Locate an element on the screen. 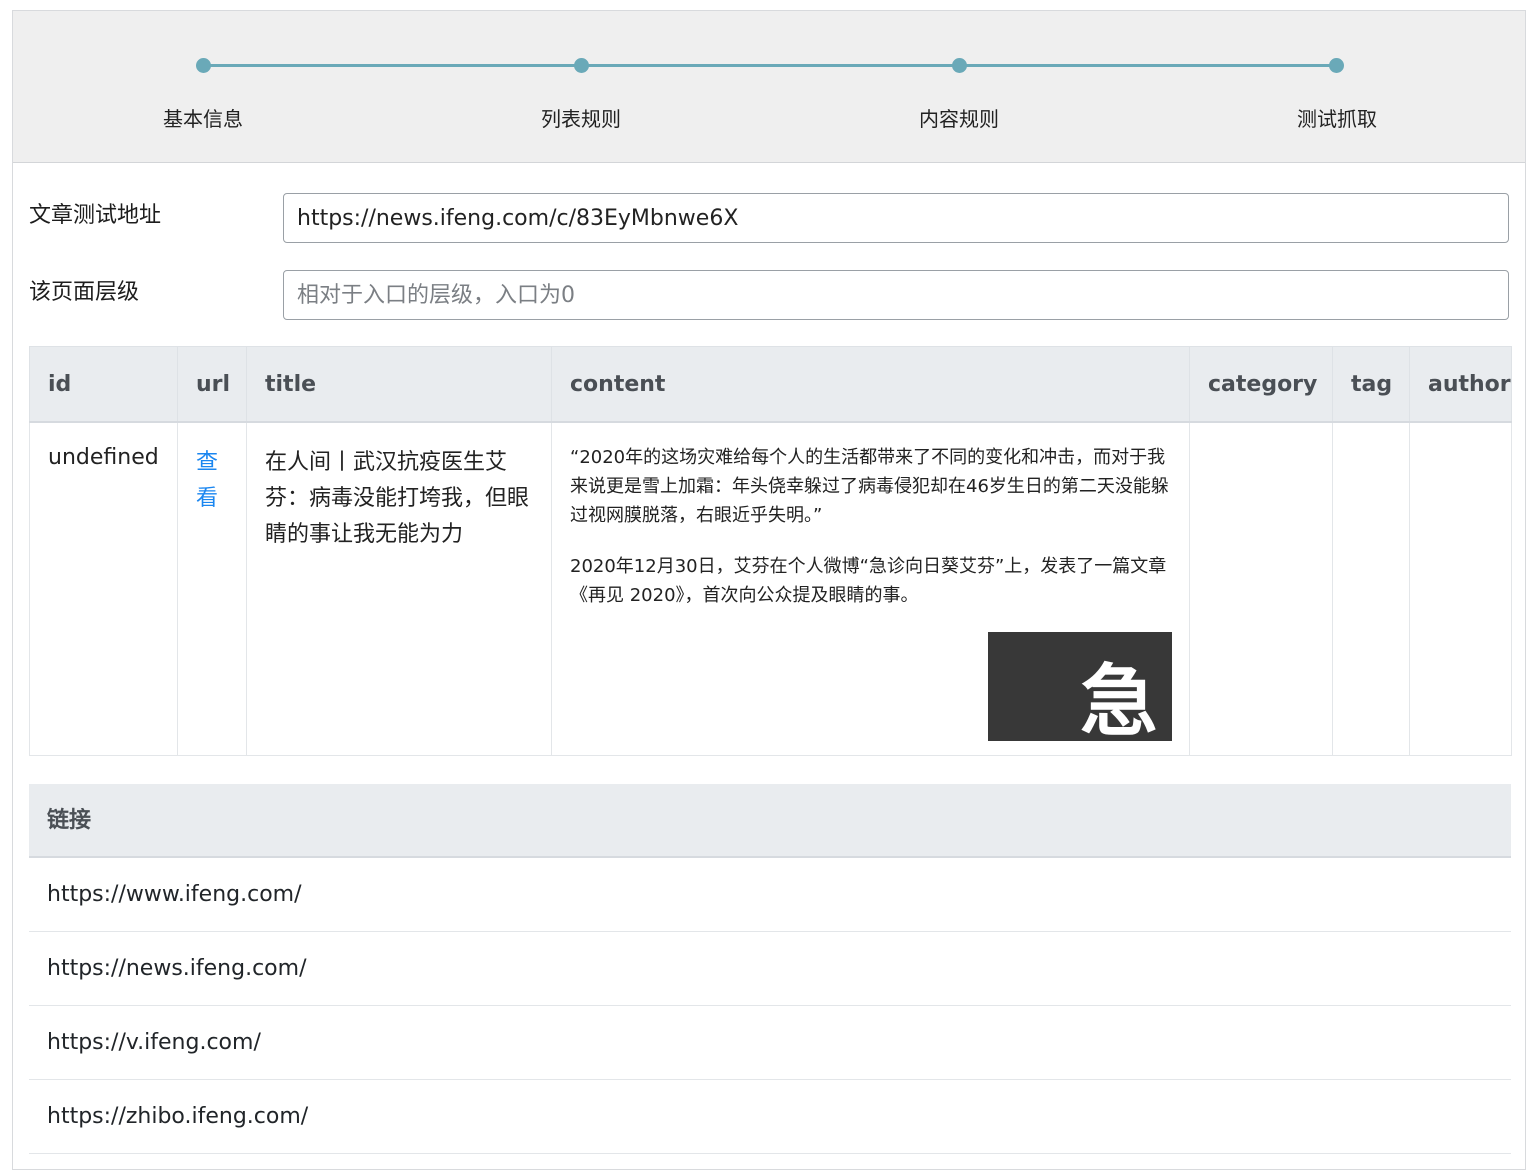 Image resolution: width=1536 pixels, height=1170 pixels. step-dot-basic-info is located at coordinates (203, 65).